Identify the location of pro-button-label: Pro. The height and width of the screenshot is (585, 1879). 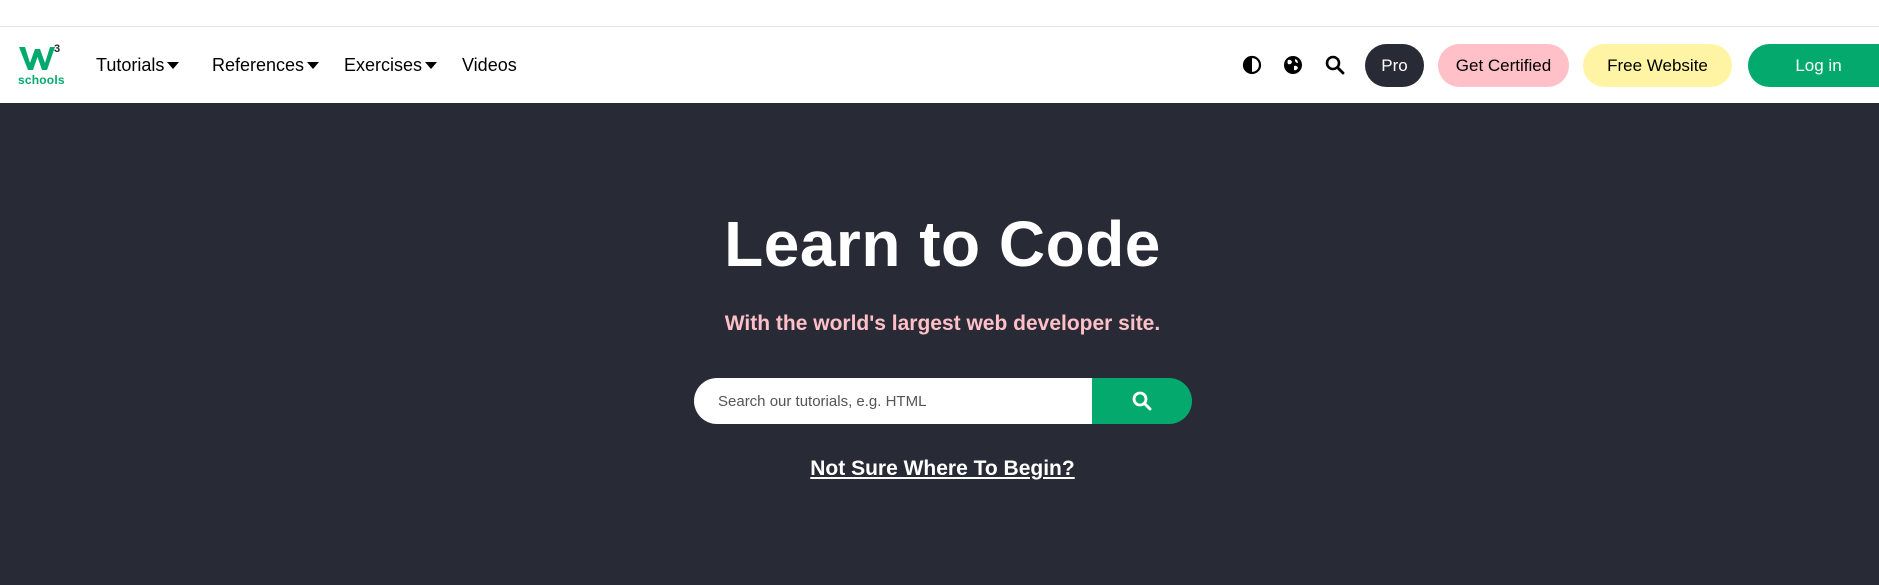
(1394, 65).